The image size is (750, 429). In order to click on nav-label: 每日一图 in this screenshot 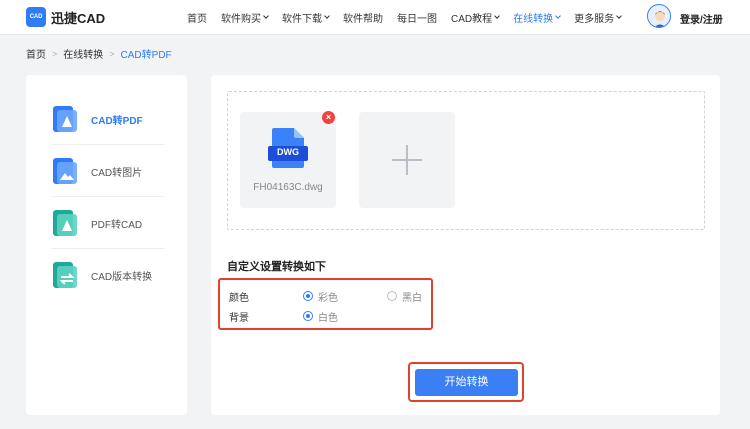, I will do `click(417, 19)`.